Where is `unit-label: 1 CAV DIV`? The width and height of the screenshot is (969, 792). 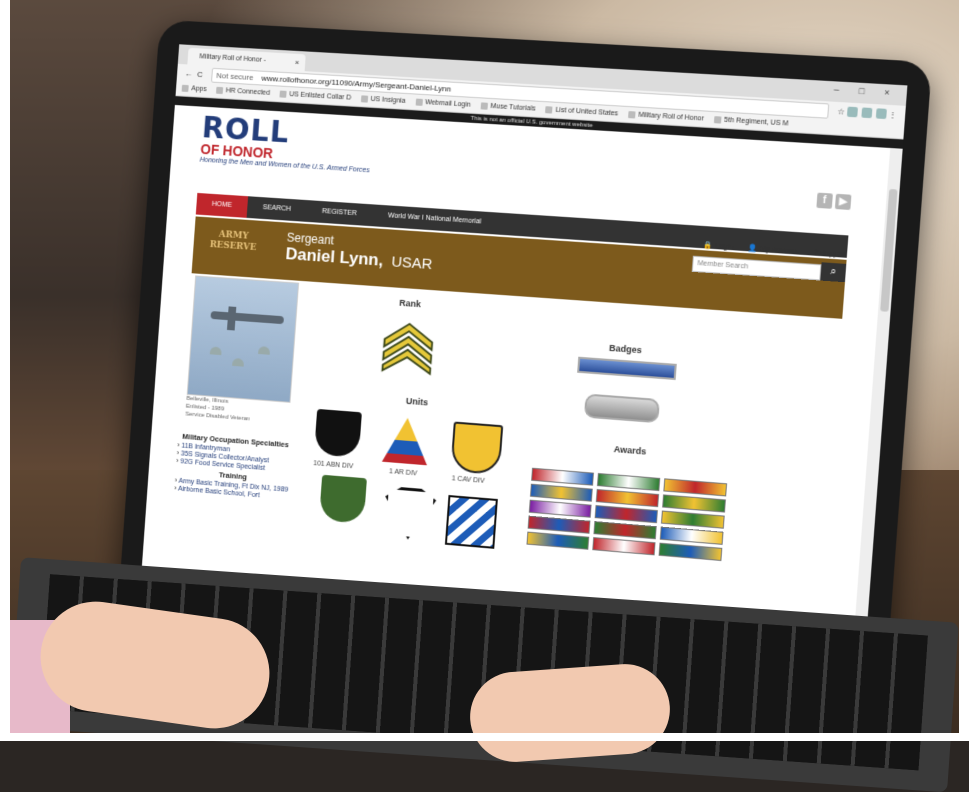 unit-label: 1 CAV DIV is located at coordinates (468, 480).